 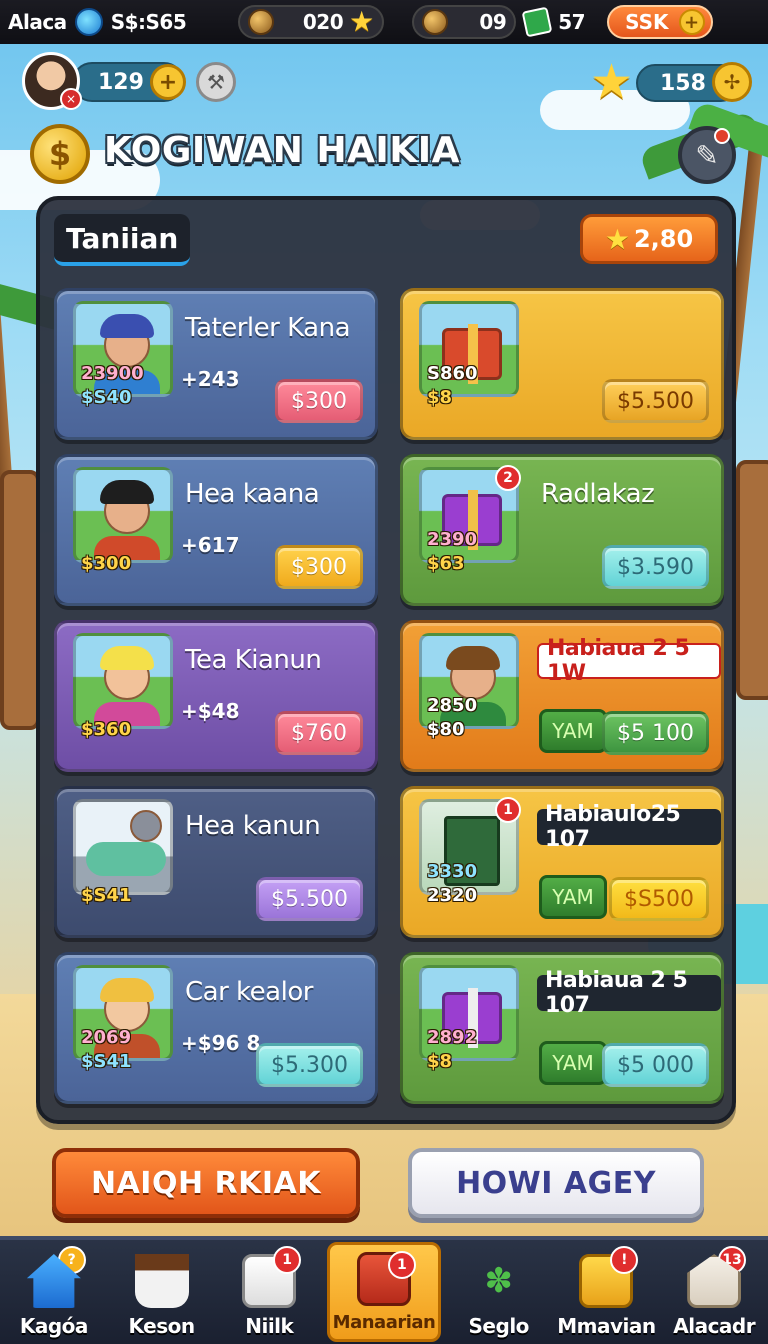 I want to click on card-title: Hea kaana, so click(x=252, y=494).